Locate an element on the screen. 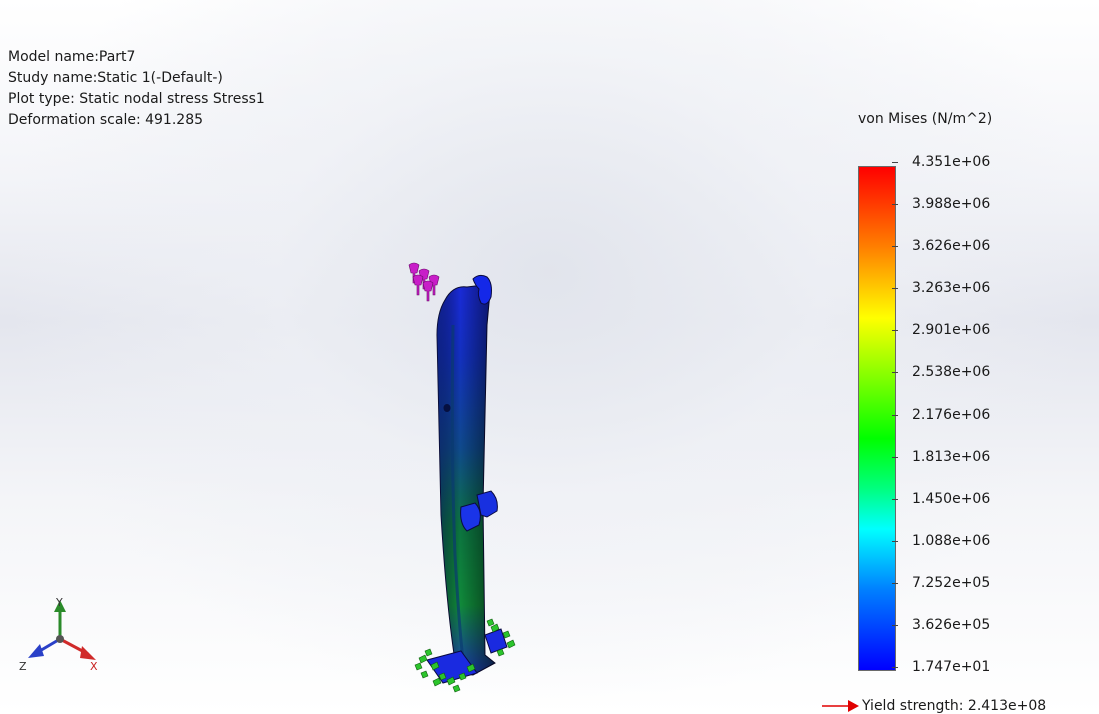 Image resolution: width=1099 pixels, height=714 pixels. colorbar-tick-label: 2.538e+06 is located at coordinates (951, 372).